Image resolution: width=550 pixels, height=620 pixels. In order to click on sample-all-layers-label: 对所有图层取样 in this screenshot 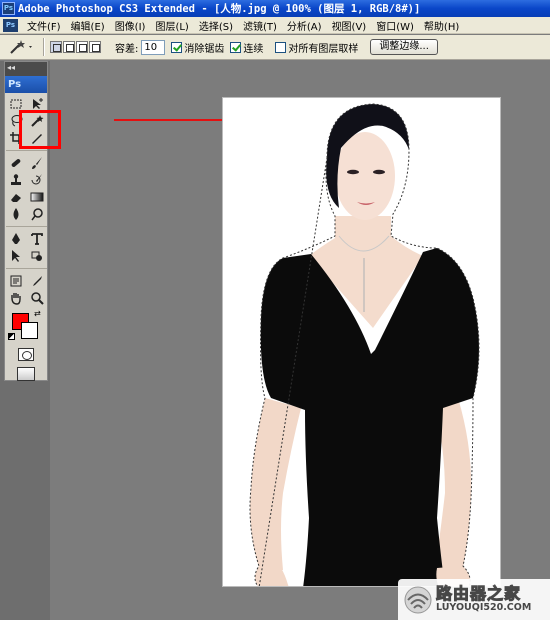, I will do `click(323, 49)`.